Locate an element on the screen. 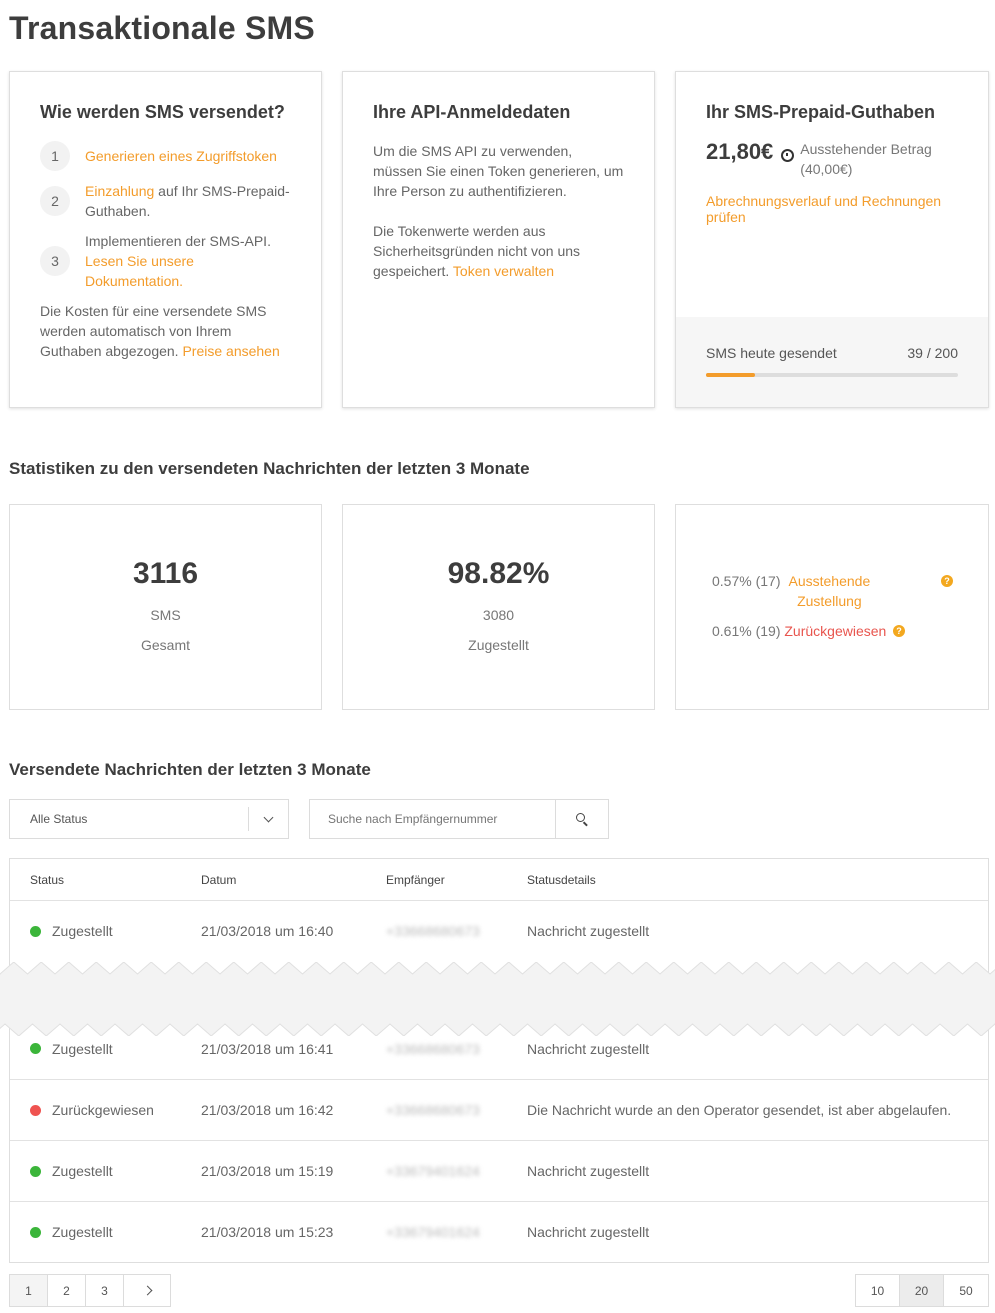 The image size is (995, 1313). table-header: Status Datum Empfänger Statusdetails is located at coordinates (499, 879).